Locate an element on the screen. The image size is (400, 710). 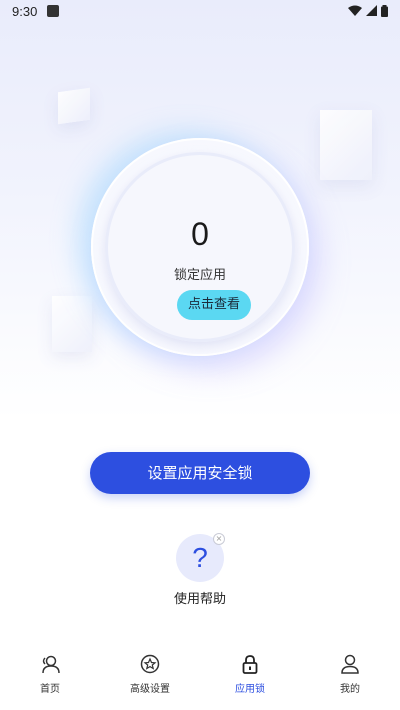
tab-profile: 我的 is located at coordinates (350, 675).